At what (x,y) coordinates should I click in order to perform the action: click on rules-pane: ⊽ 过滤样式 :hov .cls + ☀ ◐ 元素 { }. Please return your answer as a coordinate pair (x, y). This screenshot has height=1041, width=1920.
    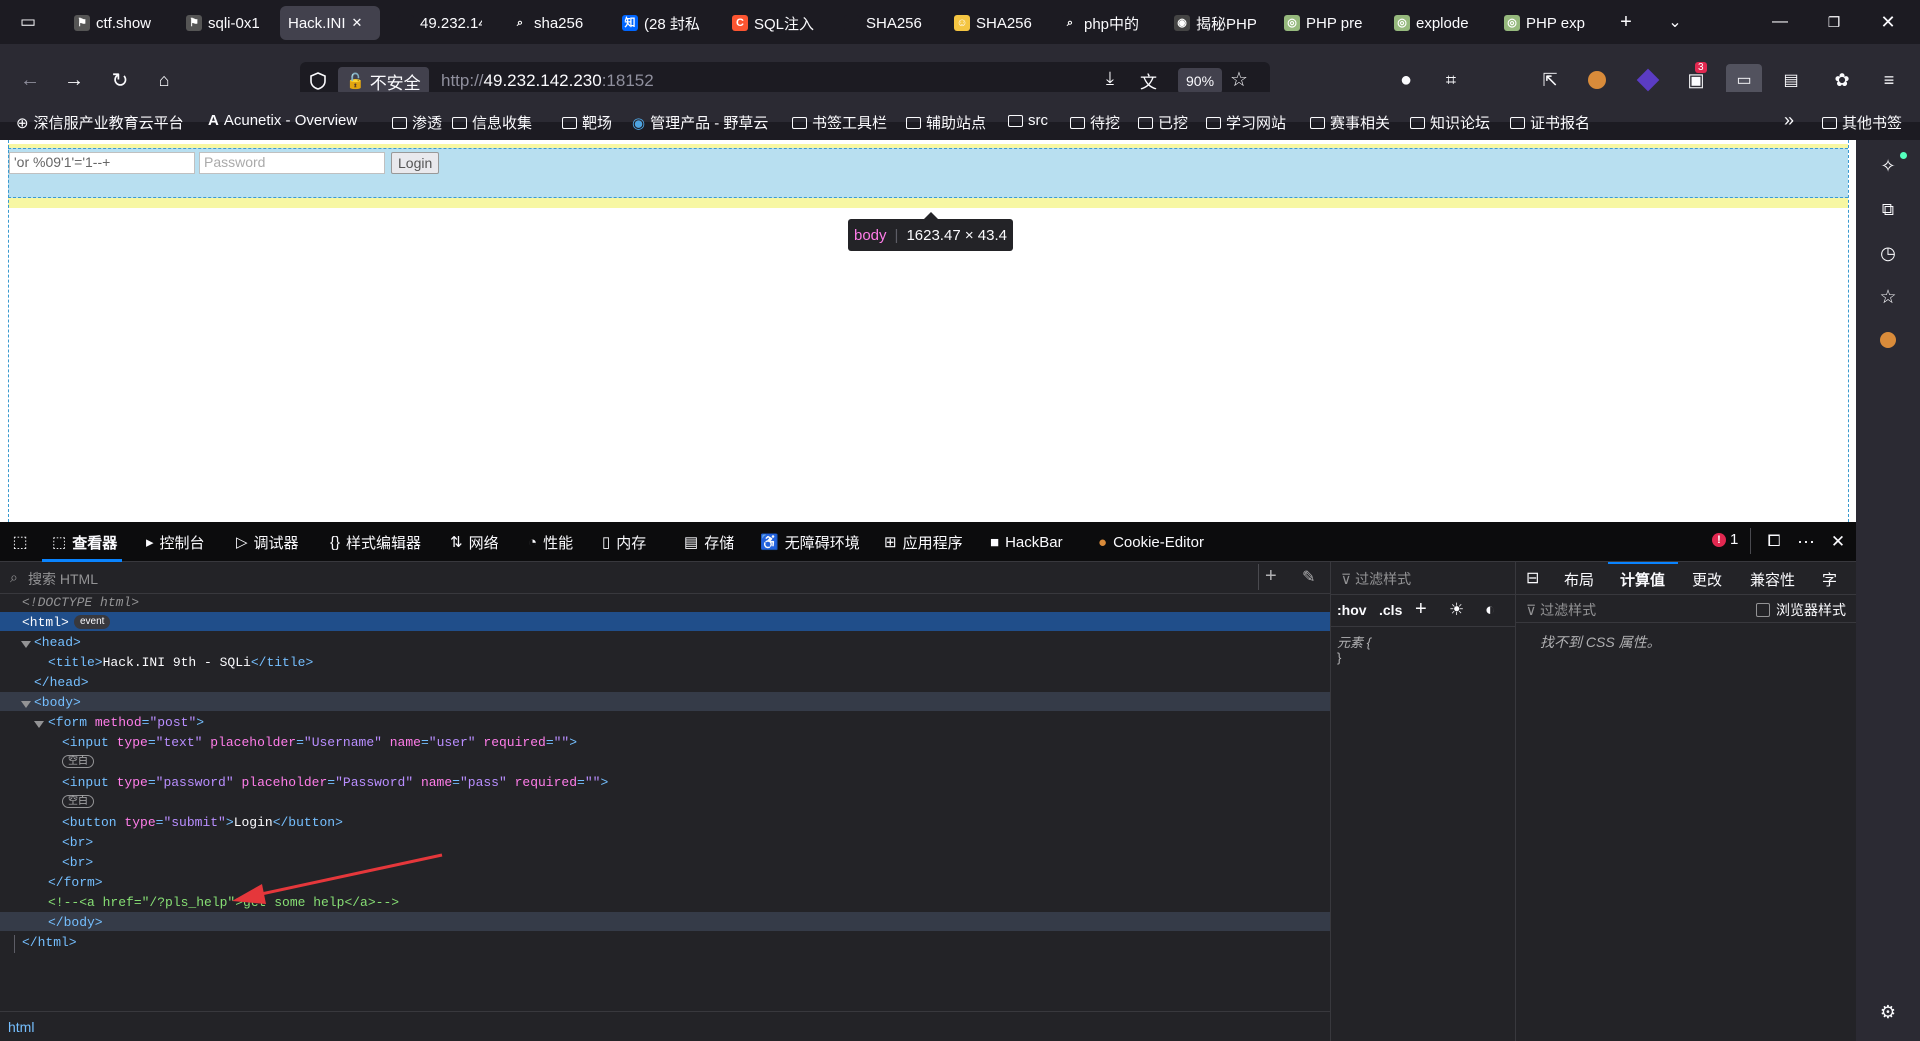
    Looking at the image, I should click on (1423, 801).